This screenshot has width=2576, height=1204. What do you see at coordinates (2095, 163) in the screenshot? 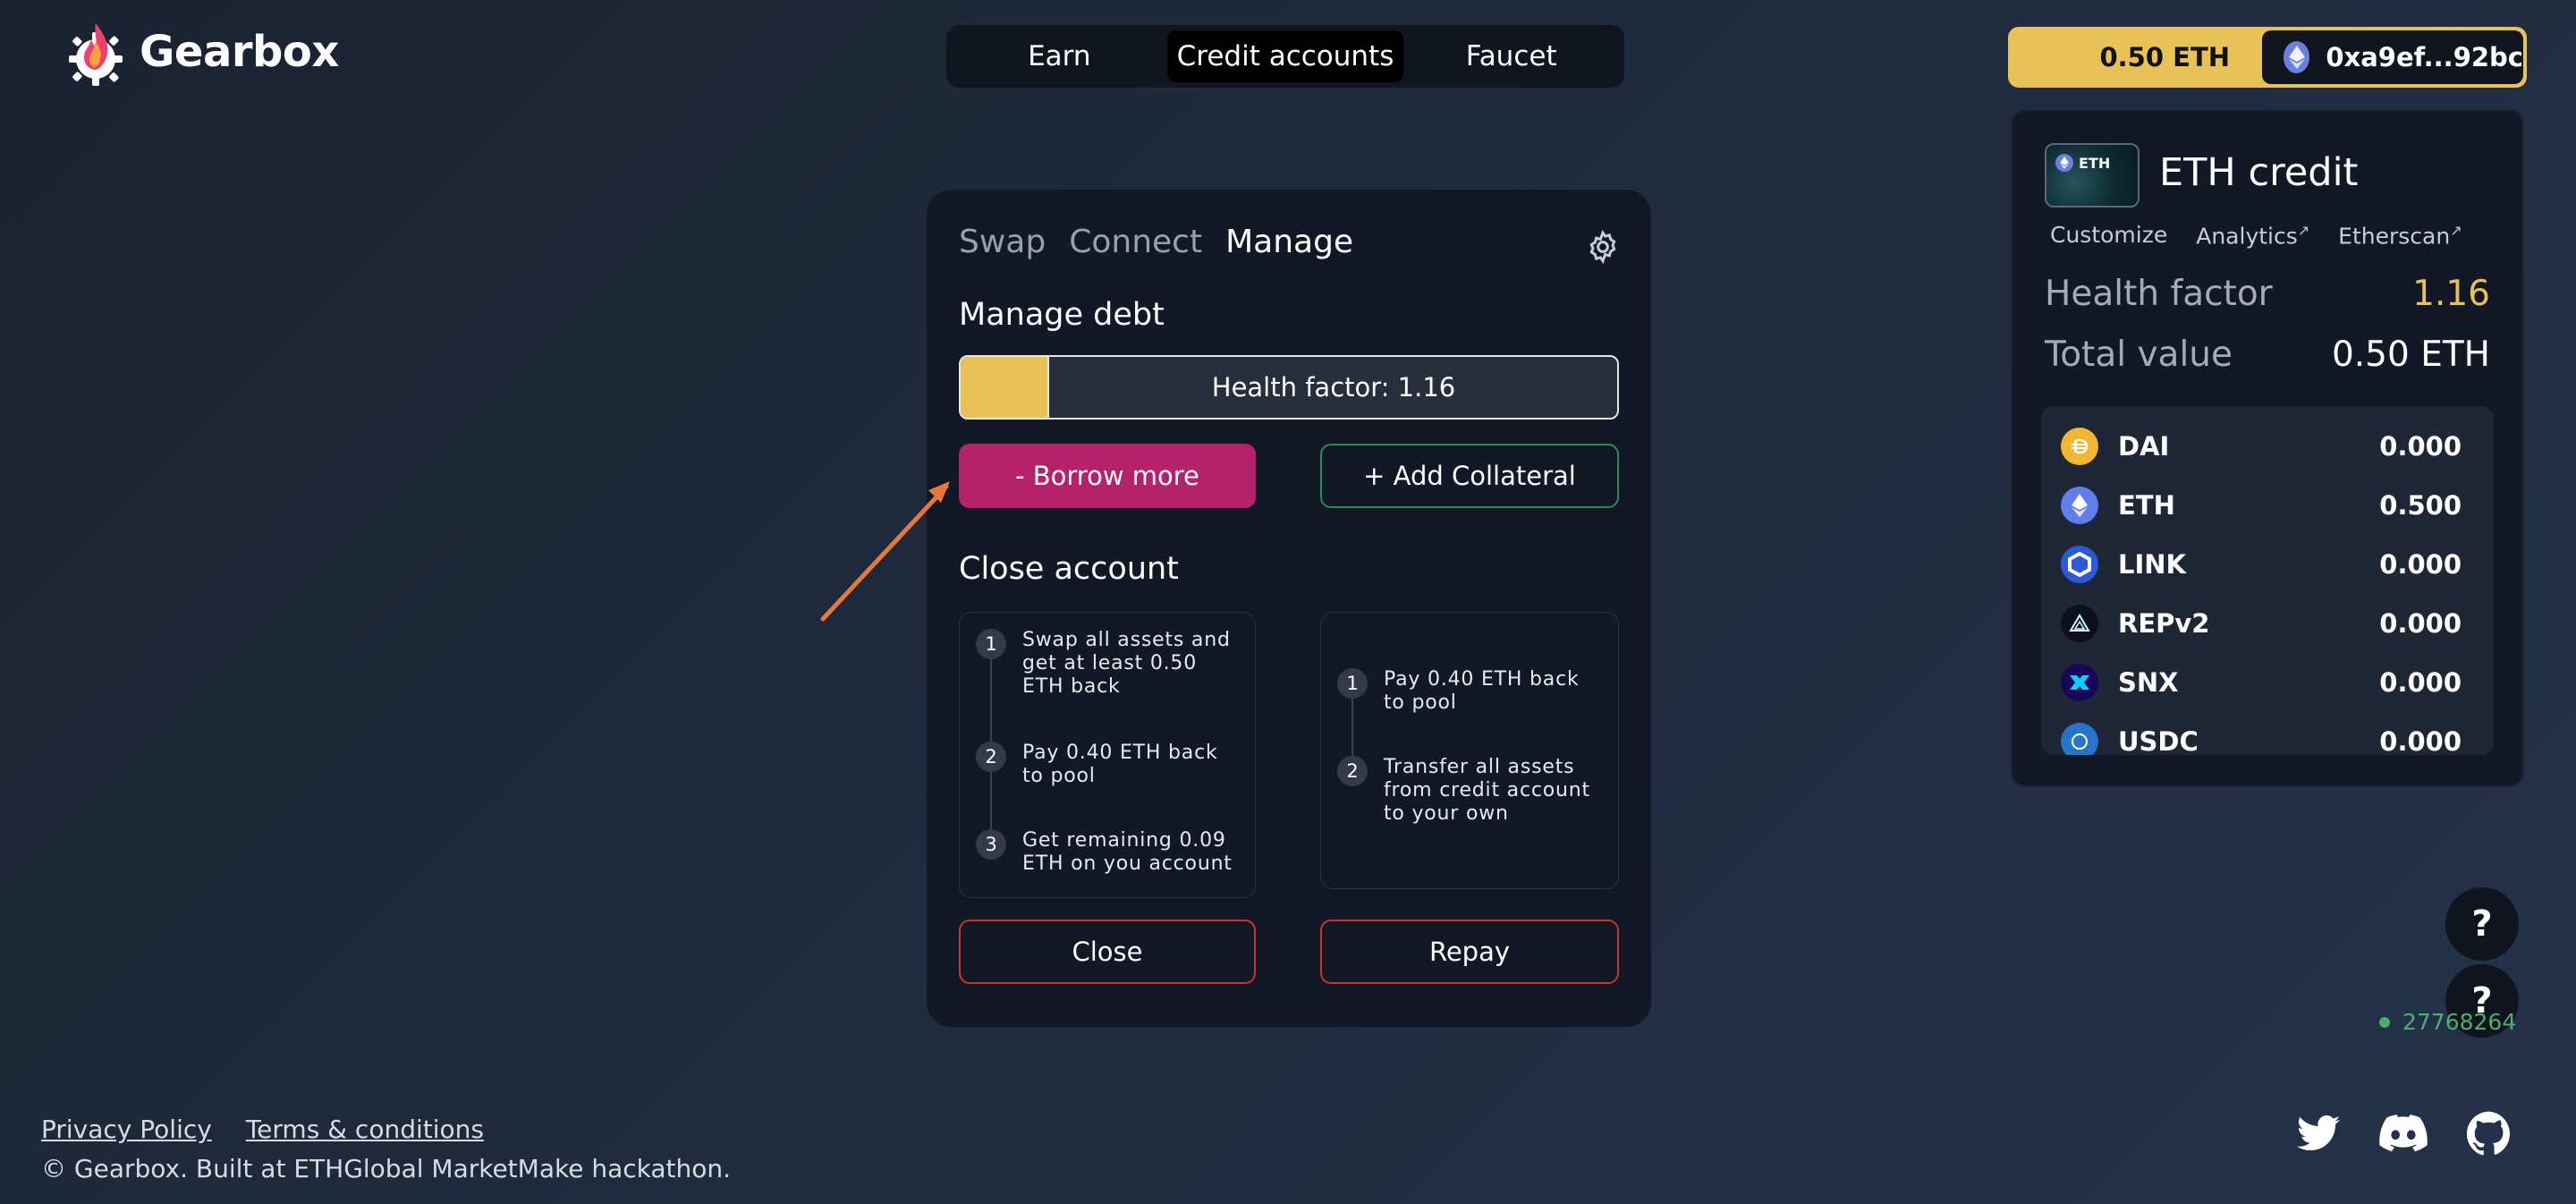
I see `thumbnail-label: ETH` at bounding box center [2095, 163].